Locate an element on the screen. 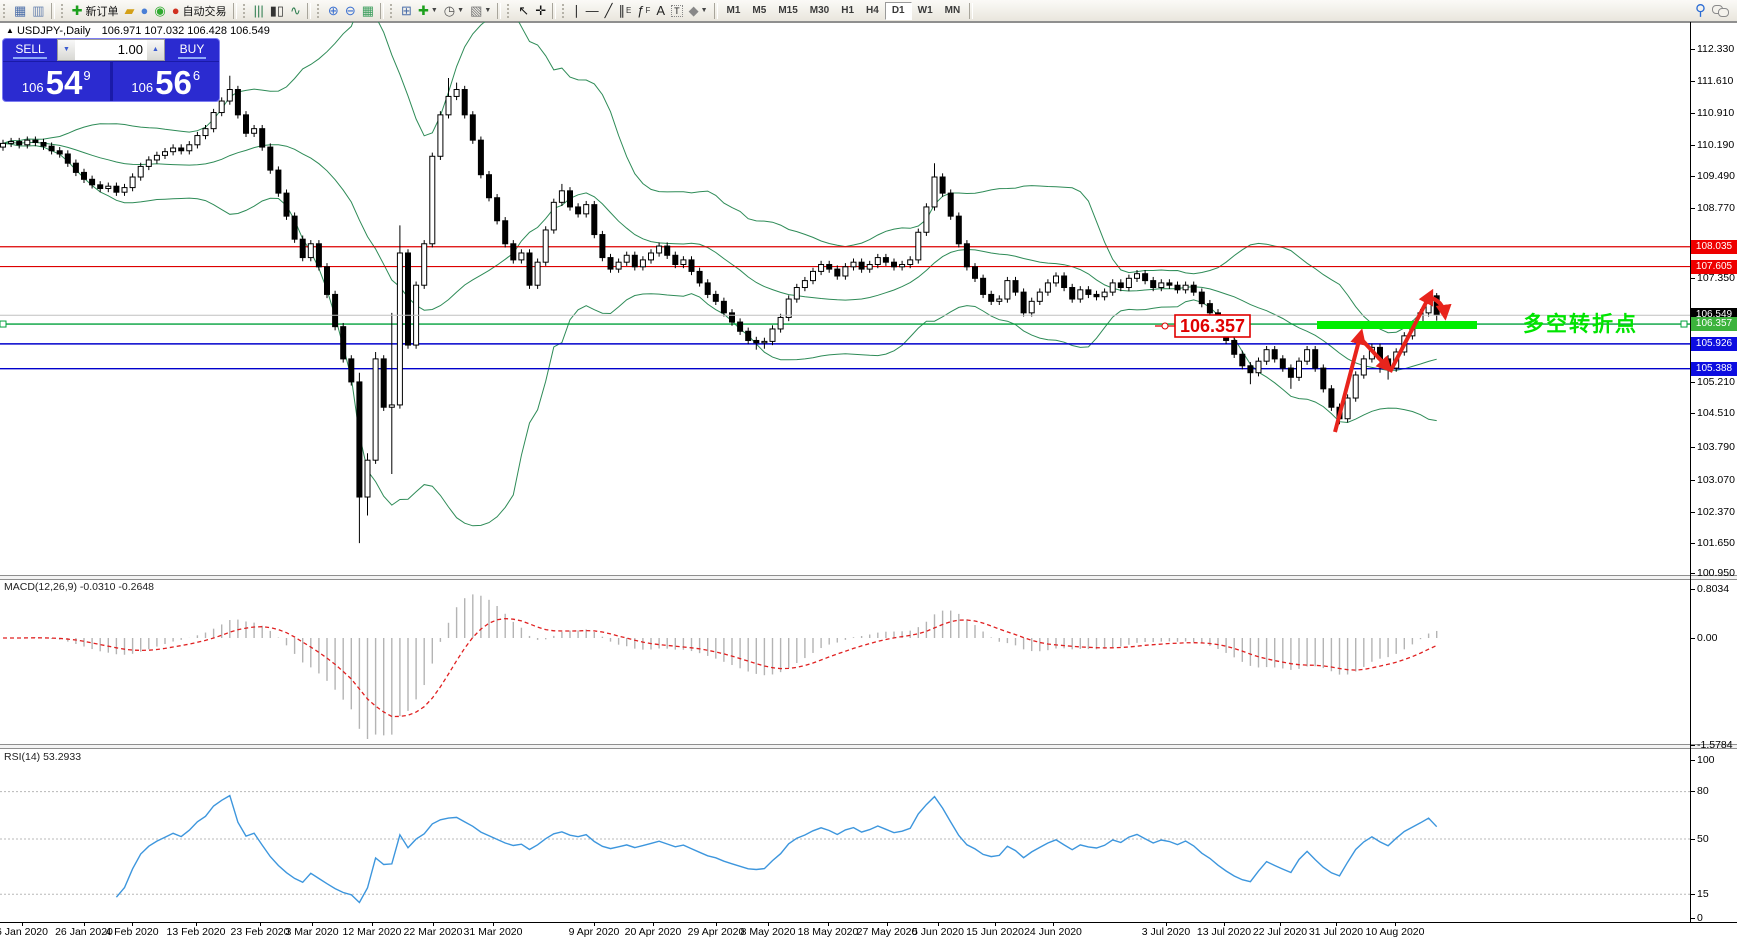 This screenshot has height=946, width=1737. price-badge: 107.605 is located at coordinates (1714, 266).